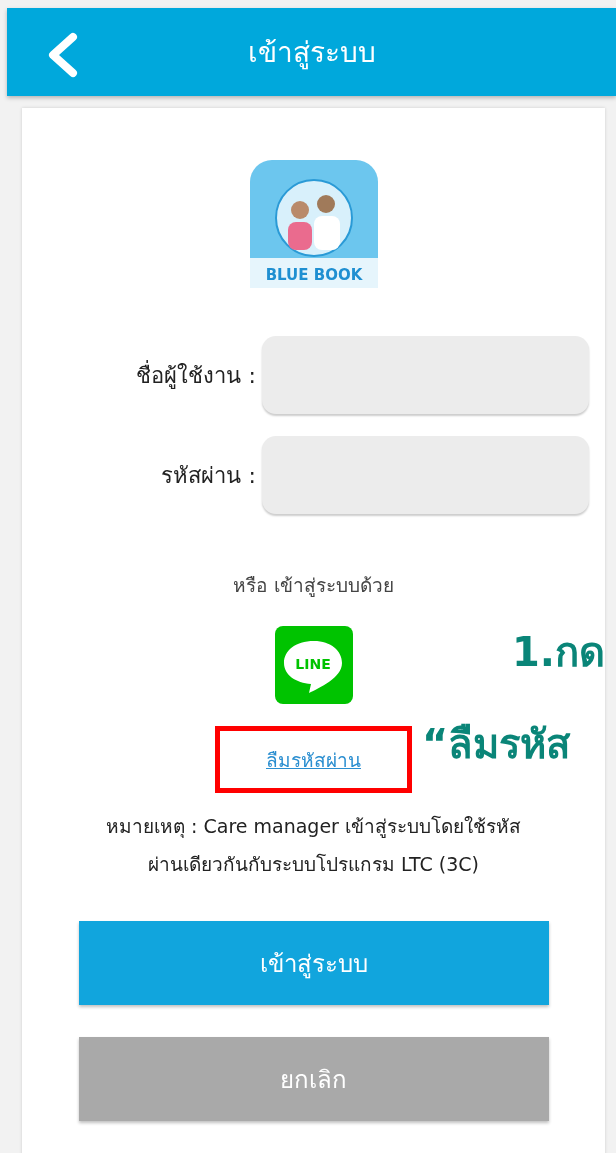  Describe the element at coordinates (559, 652) in the screenshot. I see `annotation-text: 1.กด` at that location.